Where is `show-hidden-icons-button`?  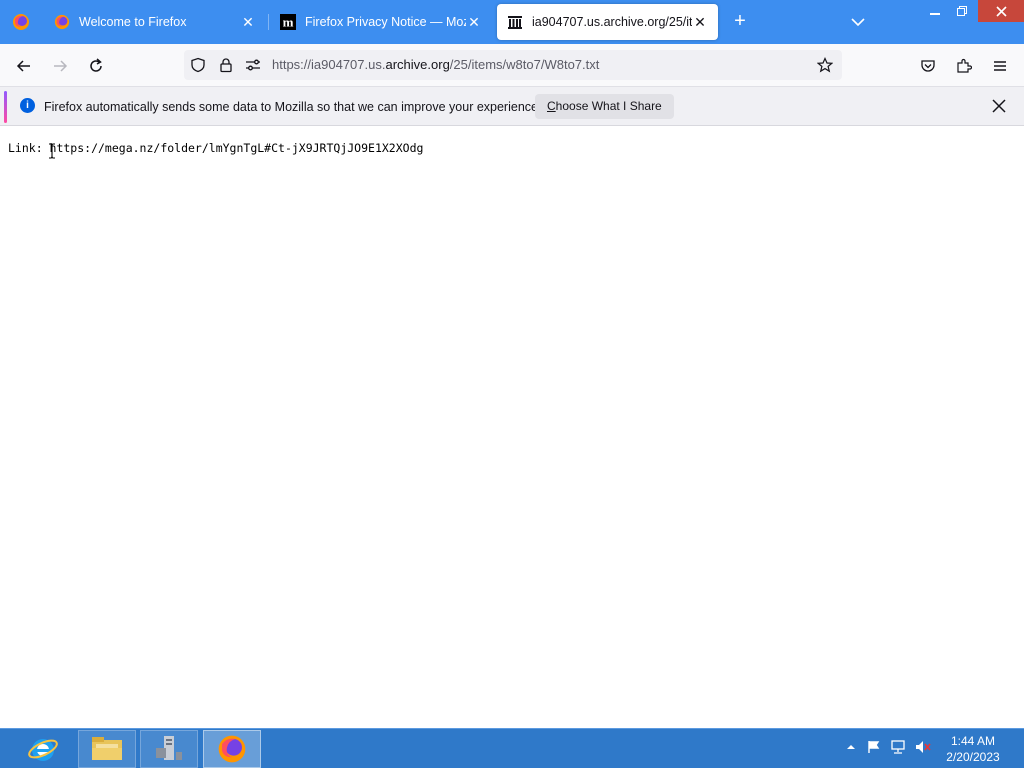
show-hidden-icons-button is located at coordinates (851, 747).